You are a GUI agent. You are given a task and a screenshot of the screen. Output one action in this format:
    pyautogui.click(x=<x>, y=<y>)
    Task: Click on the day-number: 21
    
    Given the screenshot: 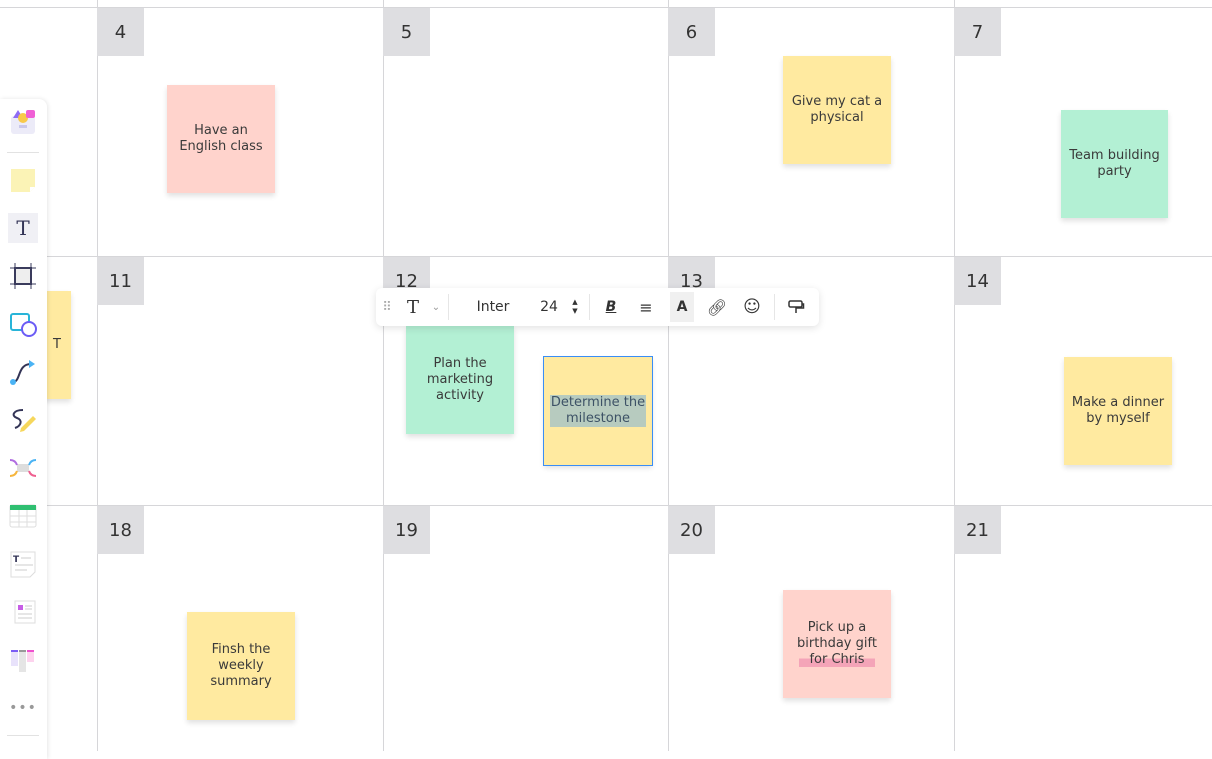 What is the action you would take?
    pyautogui.click(x=977, y=530)
    